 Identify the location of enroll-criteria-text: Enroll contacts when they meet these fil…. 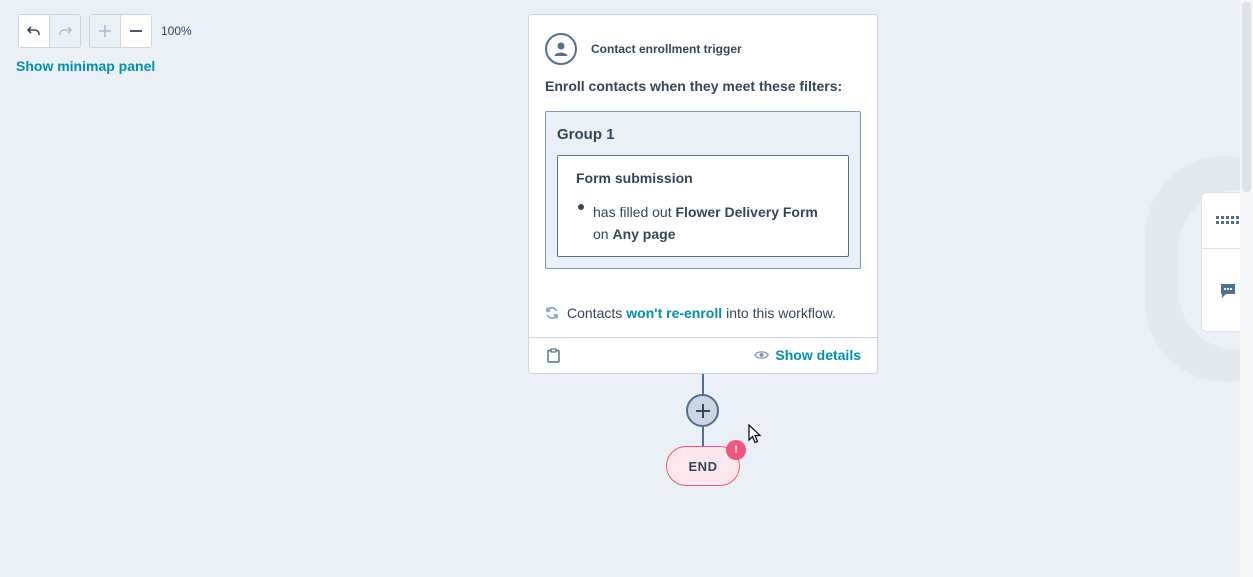
(694, 86).